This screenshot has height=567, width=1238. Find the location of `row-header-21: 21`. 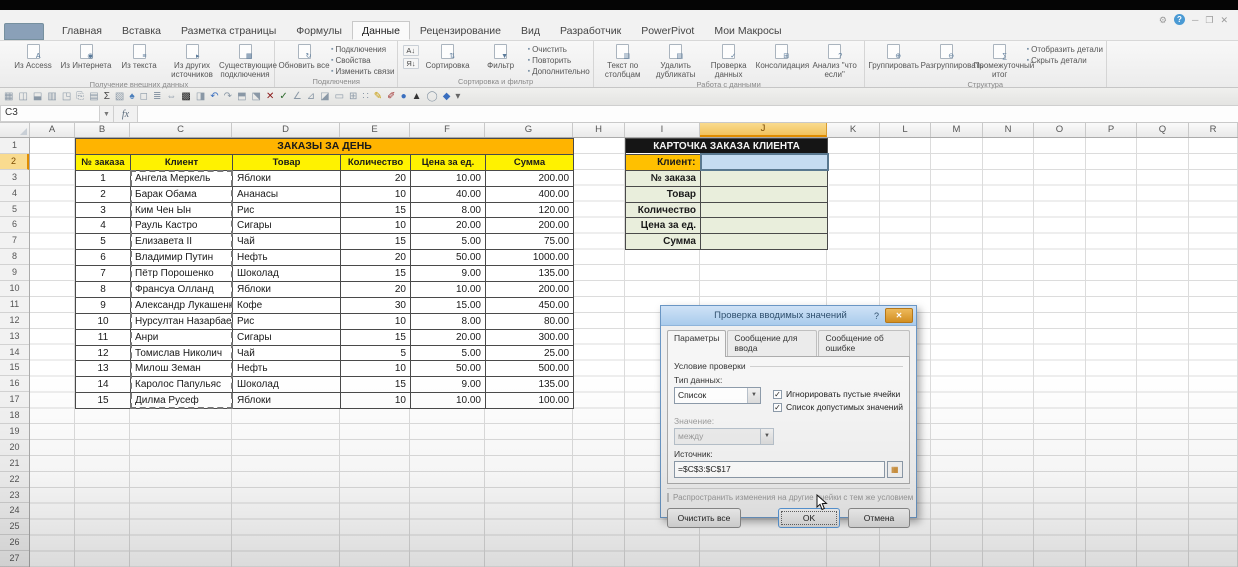

row-header-21: 21 is located at coordinates (14, 464).